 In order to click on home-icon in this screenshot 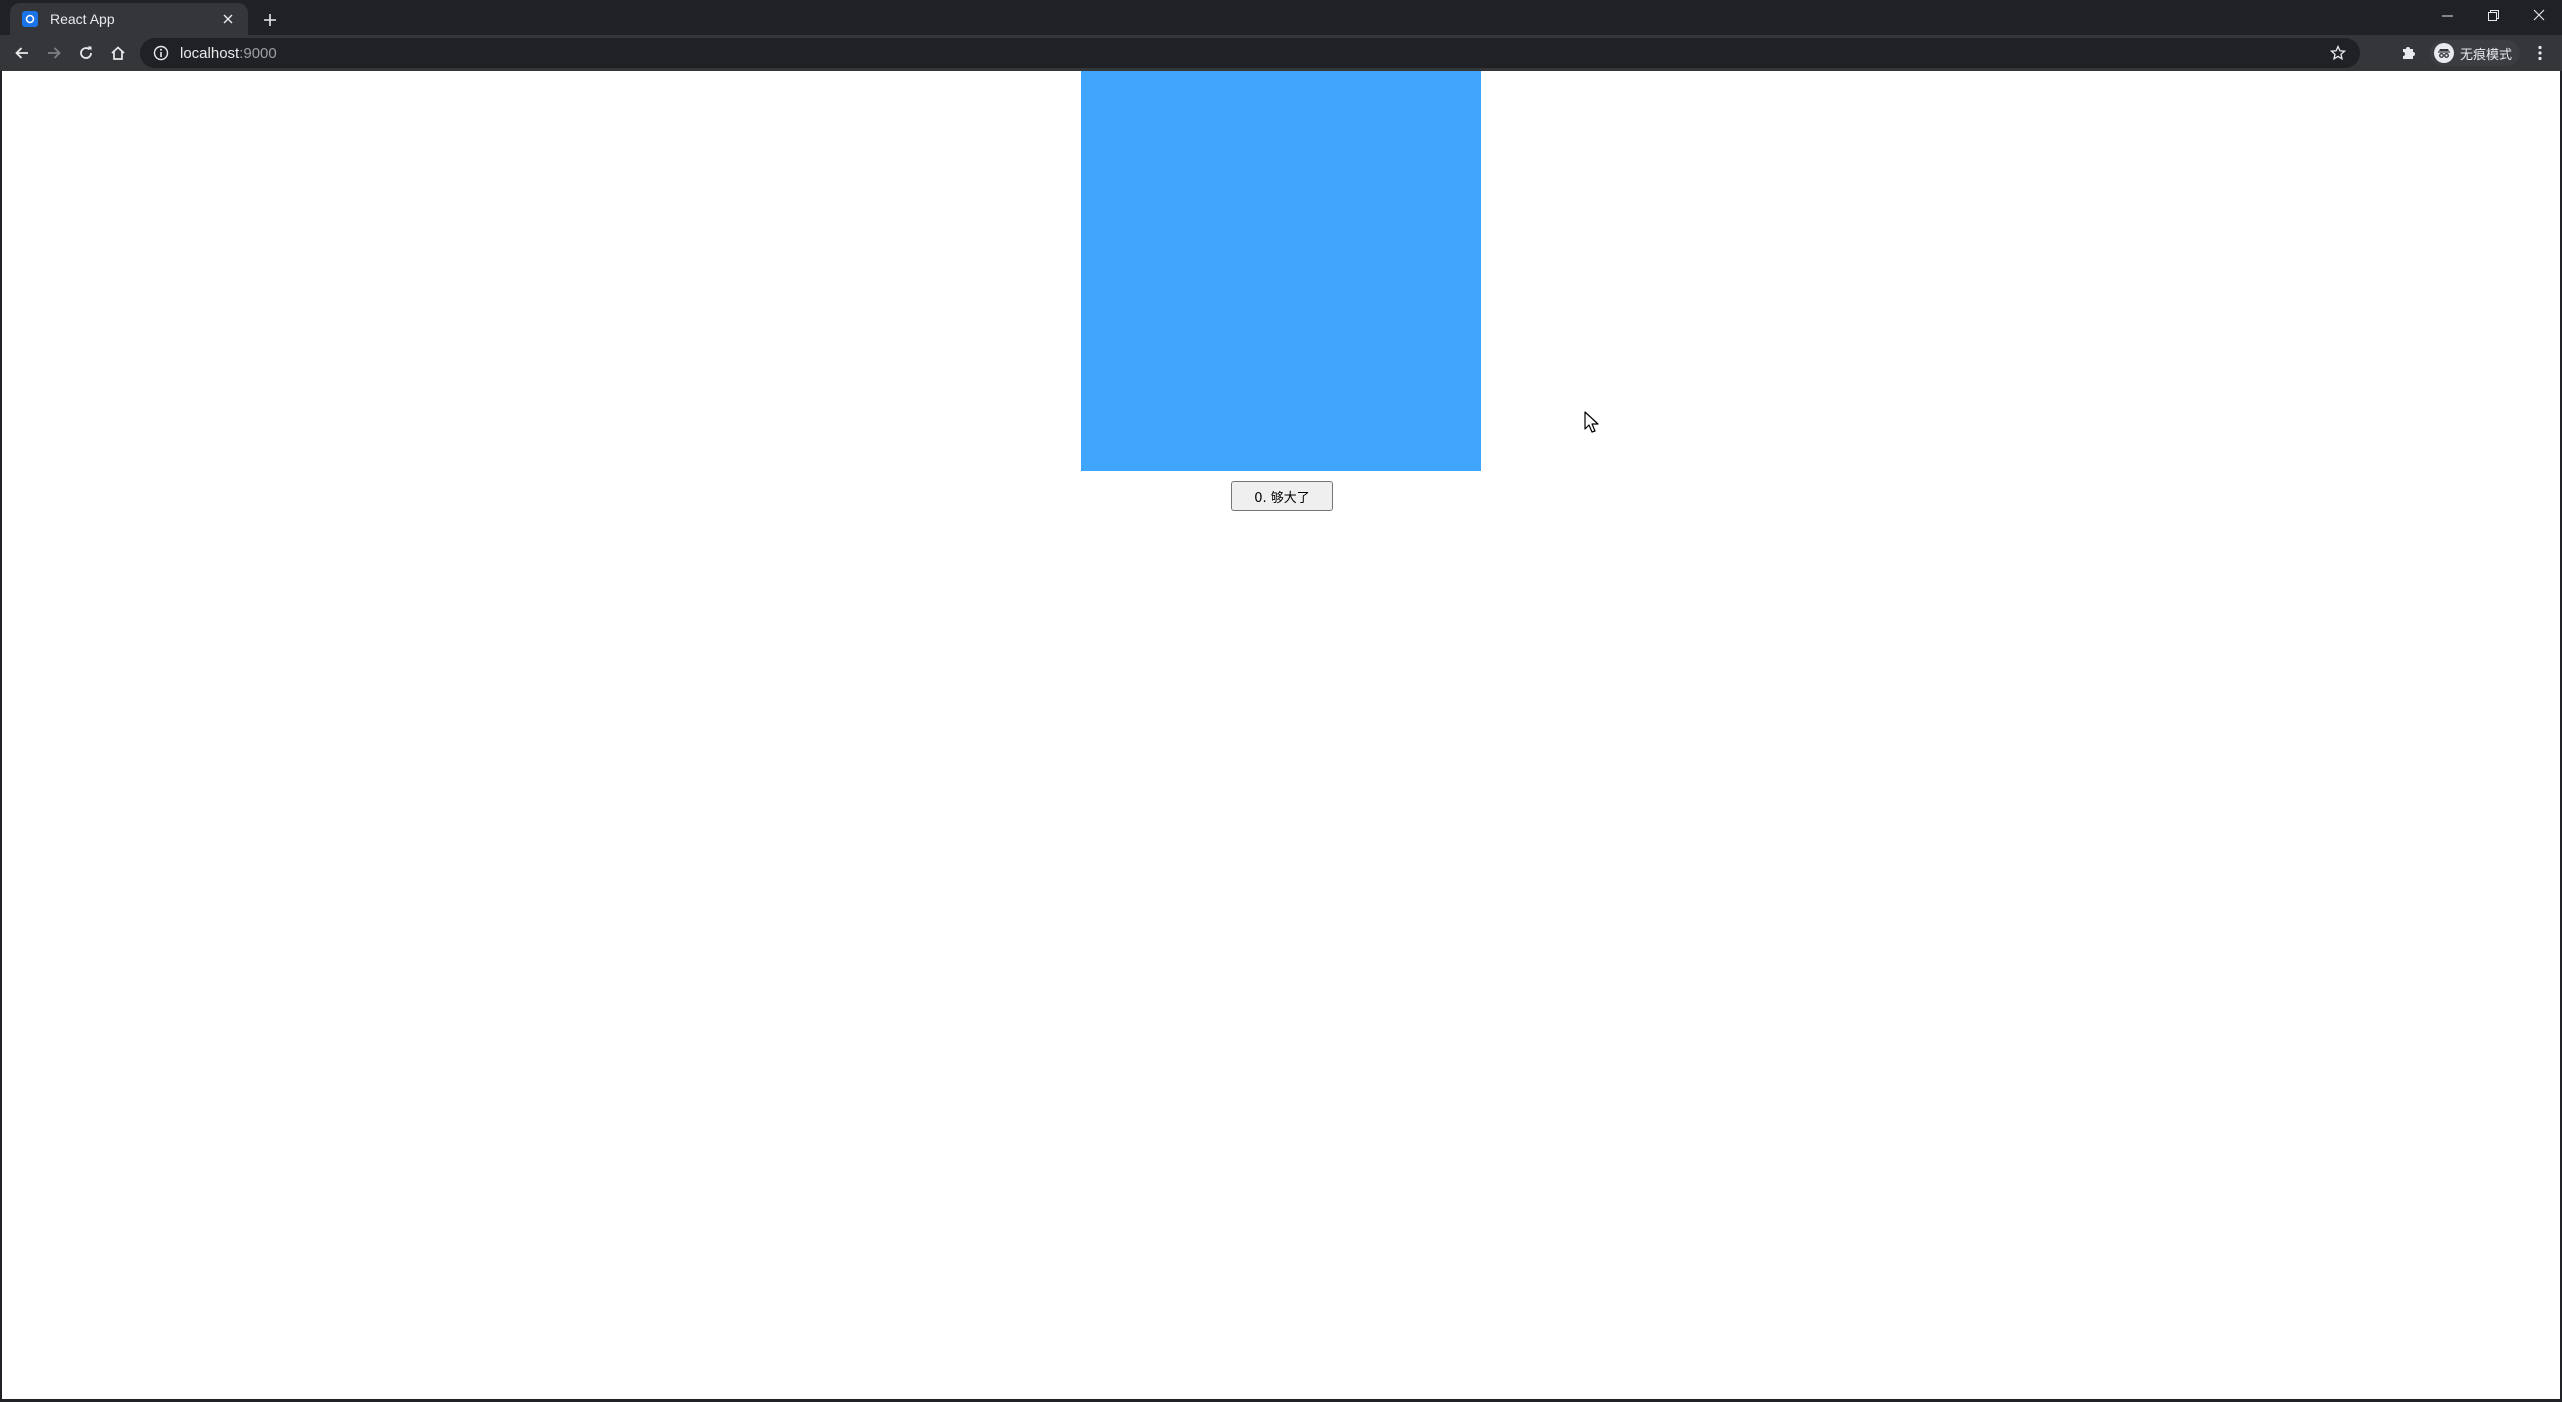, I will do `click(118, 53)`.